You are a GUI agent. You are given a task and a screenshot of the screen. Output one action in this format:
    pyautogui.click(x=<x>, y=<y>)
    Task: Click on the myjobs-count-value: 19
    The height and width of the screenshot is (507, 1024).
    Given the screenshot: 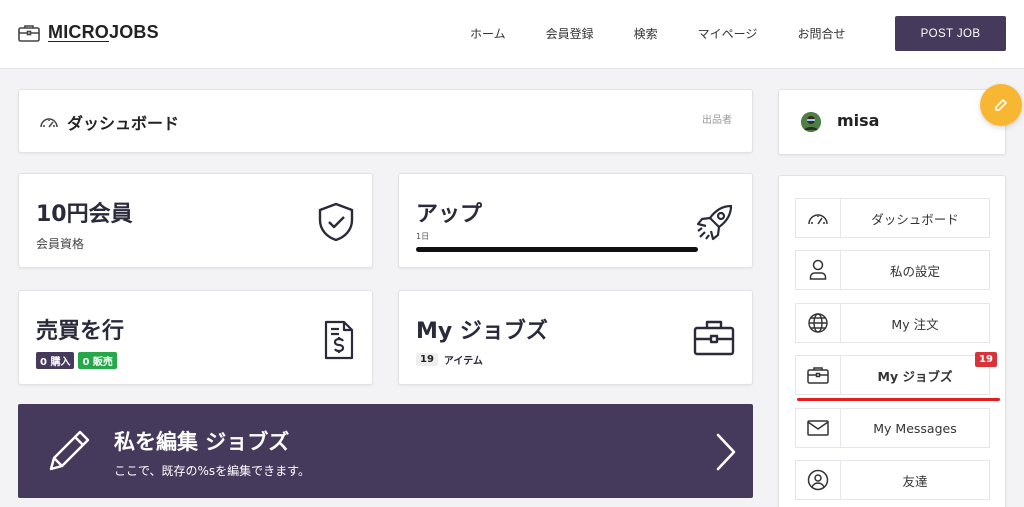 What is the action you would take?
    pyautogui.click(x=427, y=359)
    